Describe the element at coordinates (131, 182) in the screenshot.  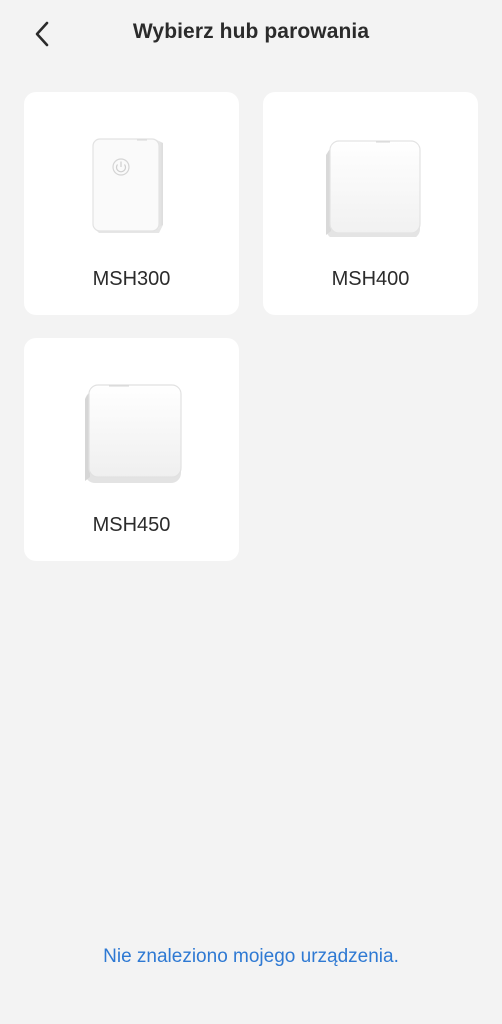
I see `msh300-device-image` at that location.